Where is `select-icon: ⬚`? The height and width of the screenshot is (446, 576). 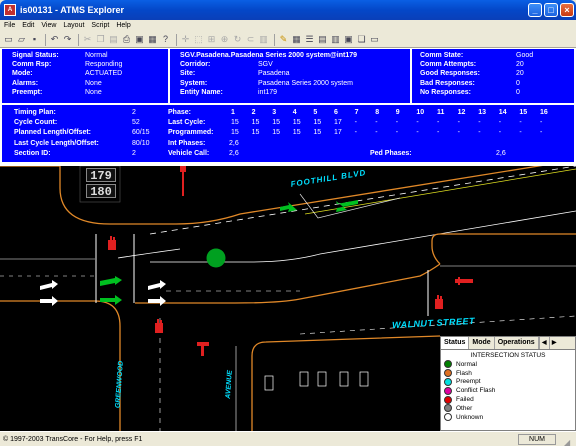 select-icon: ⬚ is located at coordinates (198, 39).